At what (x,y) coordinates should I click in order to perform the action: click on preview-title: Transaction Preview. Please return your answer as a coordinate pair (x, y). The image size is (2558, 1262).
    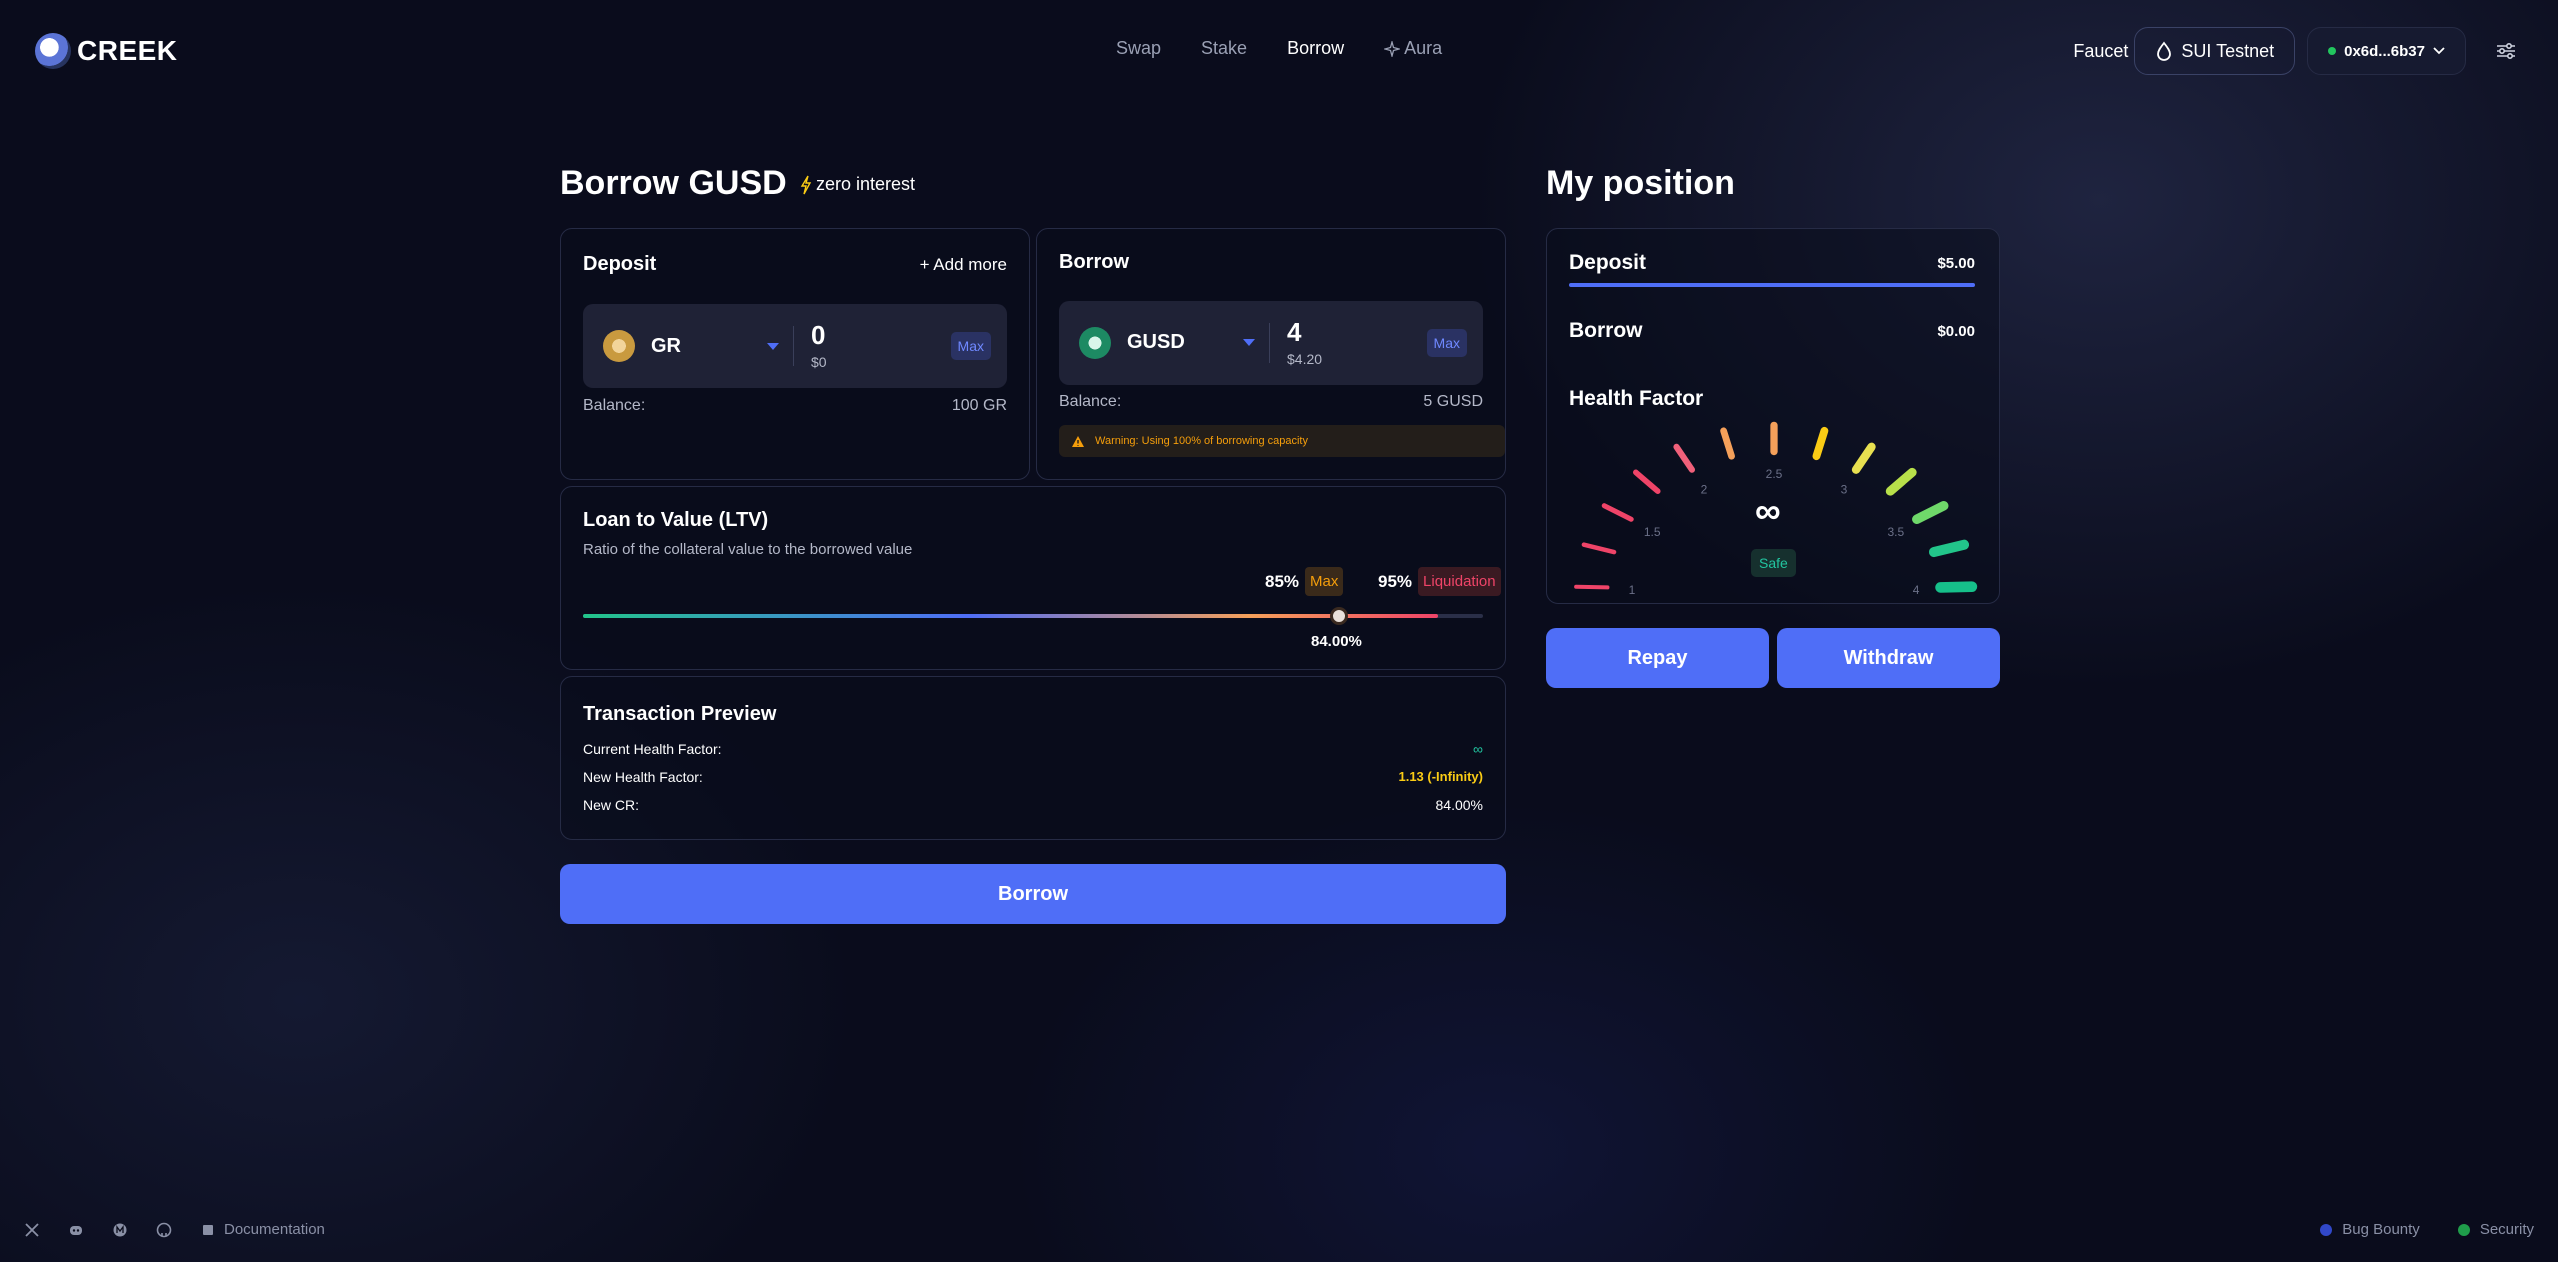
    Looking at the image, I should click on (680, 714).